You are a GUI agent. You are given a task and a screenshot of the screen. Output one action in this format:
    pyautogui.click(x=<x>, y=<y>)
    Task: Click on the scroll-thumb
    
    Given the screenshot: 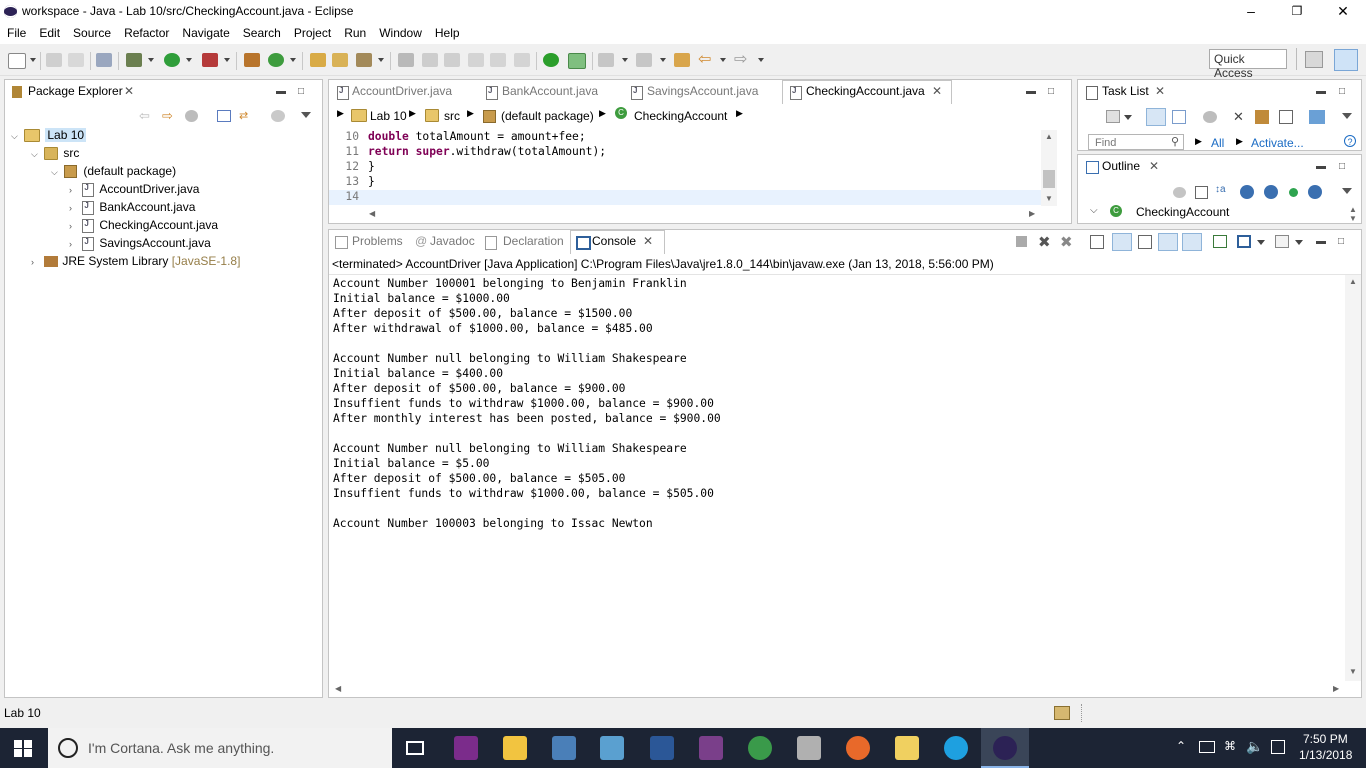 What is the action you would take?
    pyautogui.click(x=1049, y=179)
    